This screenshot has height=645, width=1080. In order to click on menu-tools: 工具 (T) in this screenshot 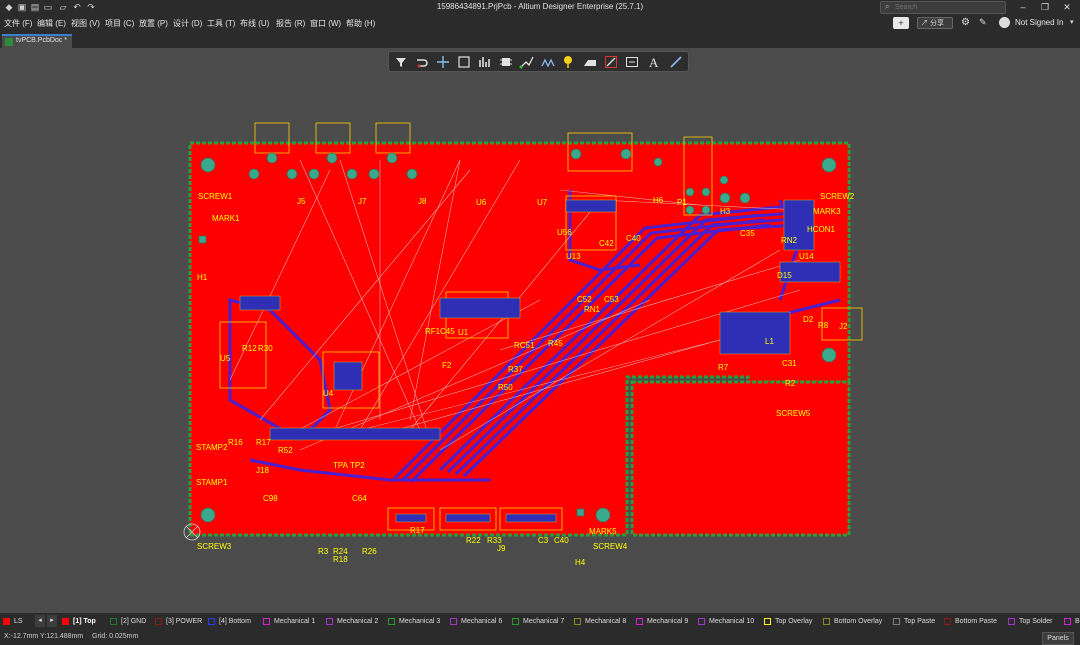, I will do `click(221, 23)`.